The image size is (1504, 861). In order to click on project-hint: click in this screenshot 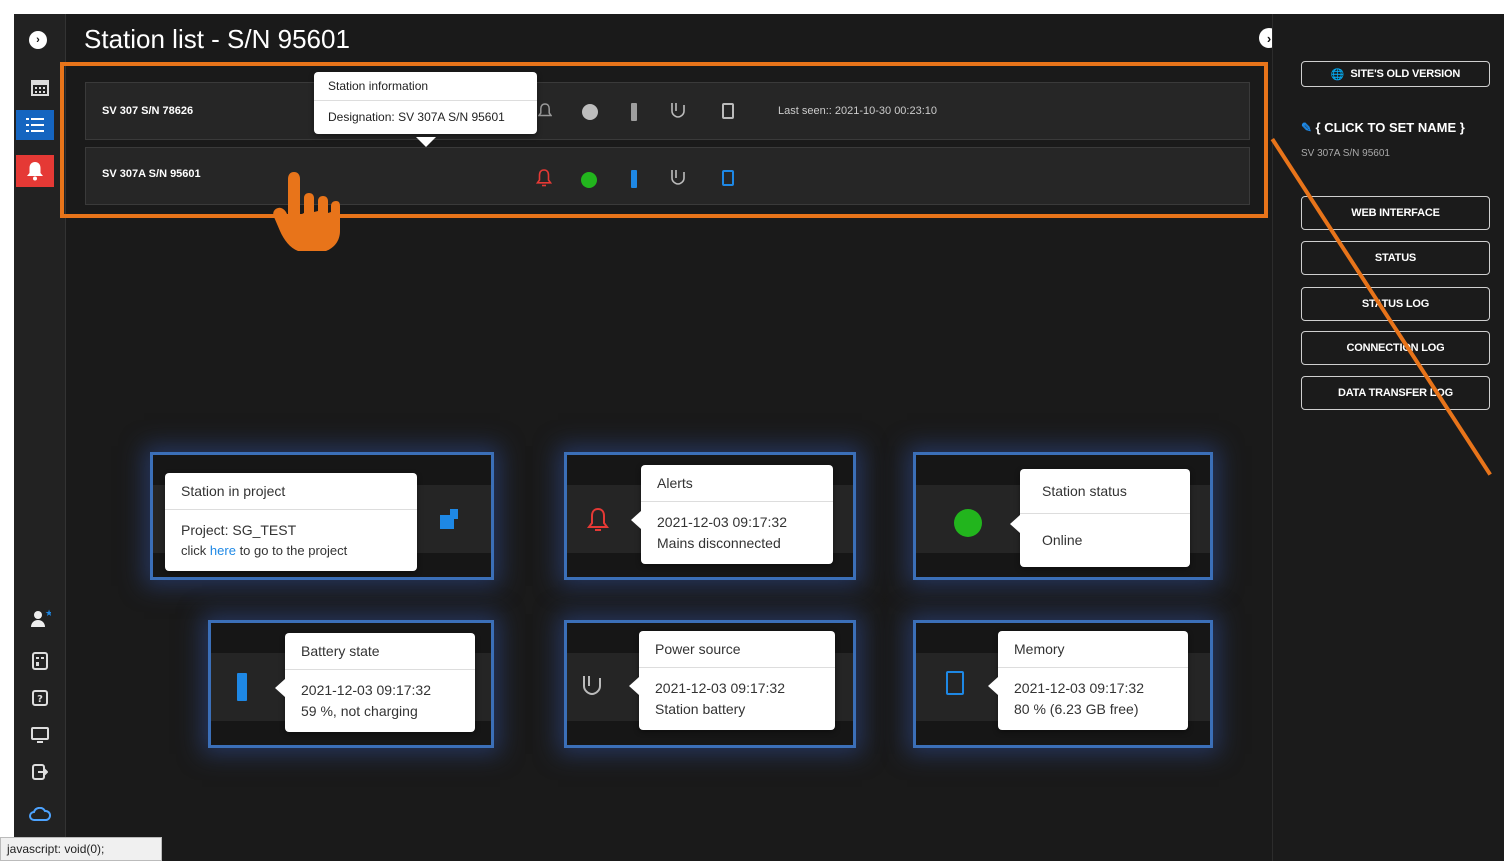, I will do `click(194, 550)`.